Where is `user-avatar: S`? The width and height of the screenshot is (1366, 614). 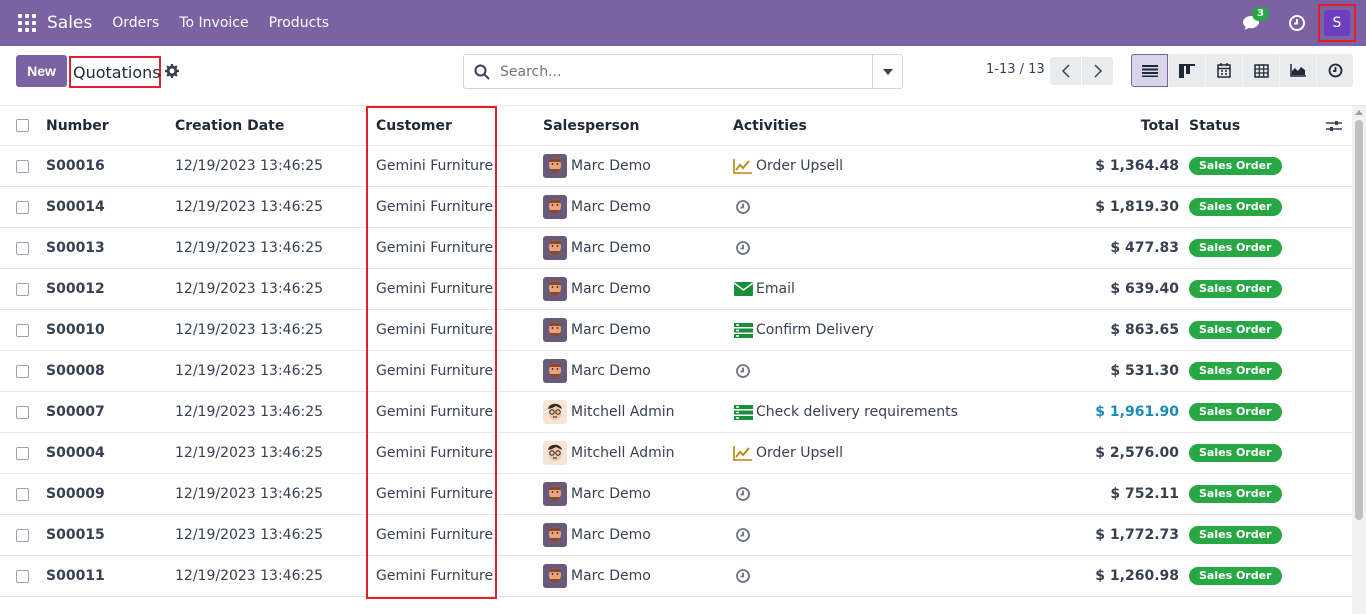 user-avatar: S is located at coordinates (1337, 23).